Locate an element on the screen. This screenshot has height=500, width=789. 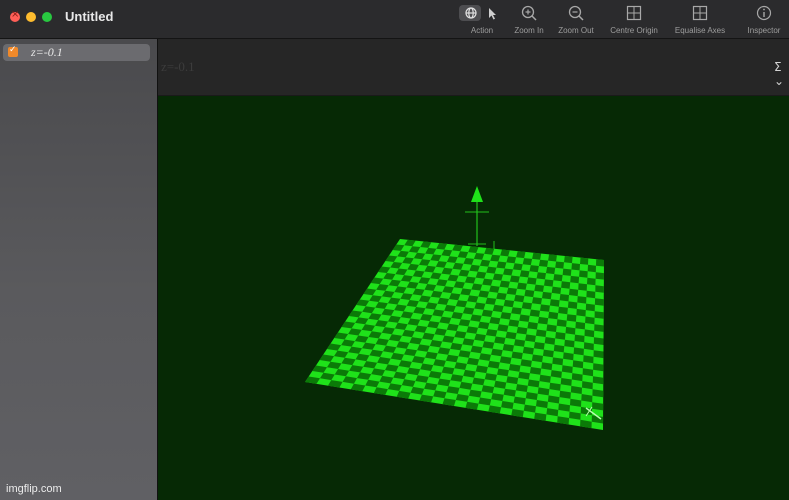
centre-origin-icon is located at coordinates (634, 13).